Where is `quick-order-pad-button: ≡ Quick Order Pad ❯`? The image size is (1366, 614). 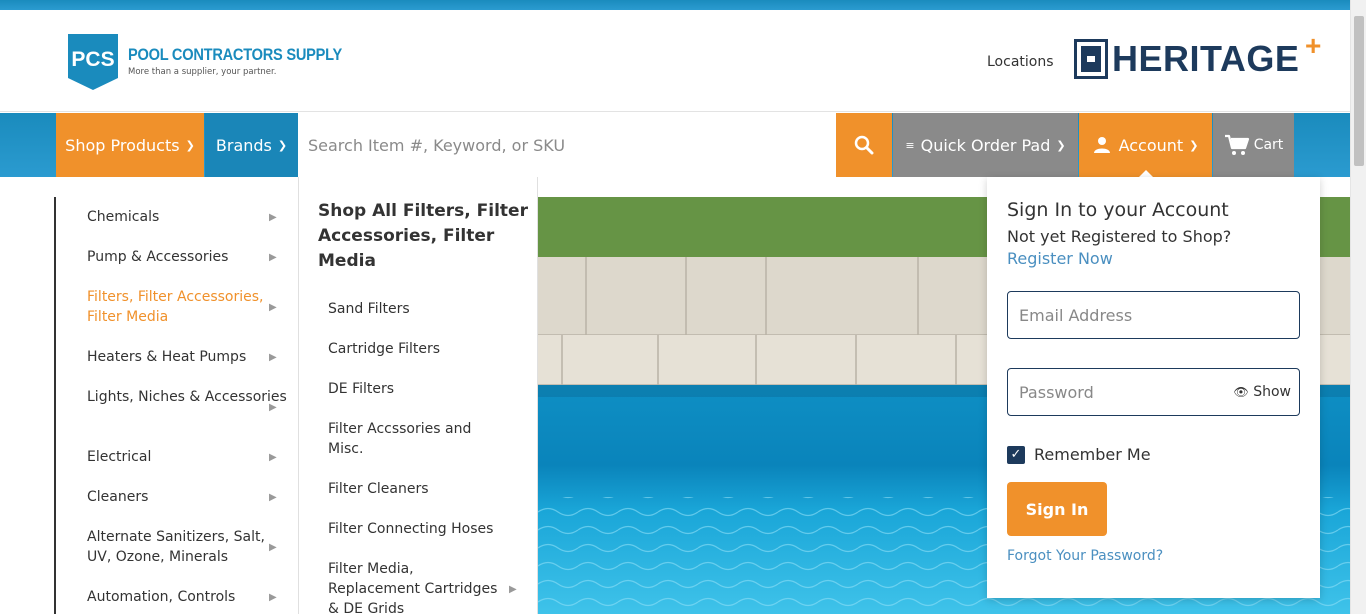
quick-order-pad-button: ≡ Quick Order Pad ❯ is located at coordinates (985, 145).